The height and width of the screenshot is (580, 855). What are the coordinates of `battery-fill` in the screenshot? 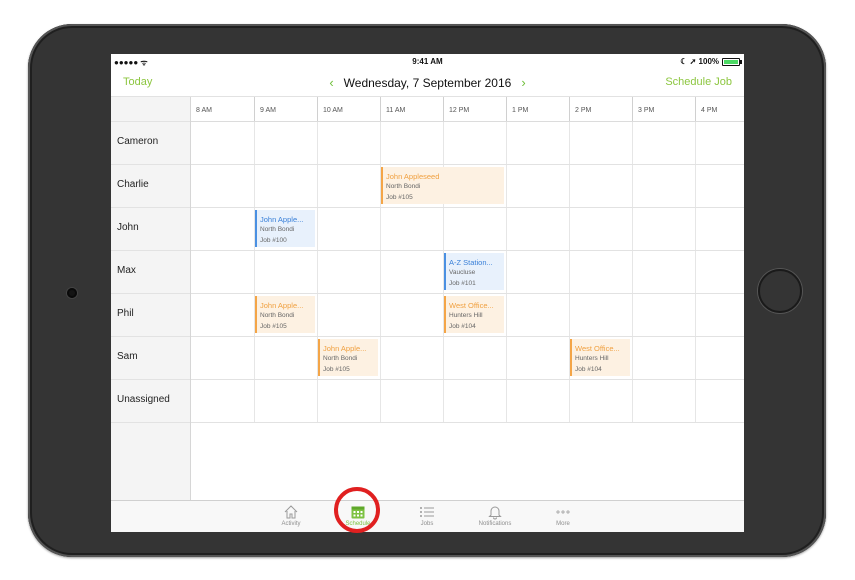 It's located at (731, 61).